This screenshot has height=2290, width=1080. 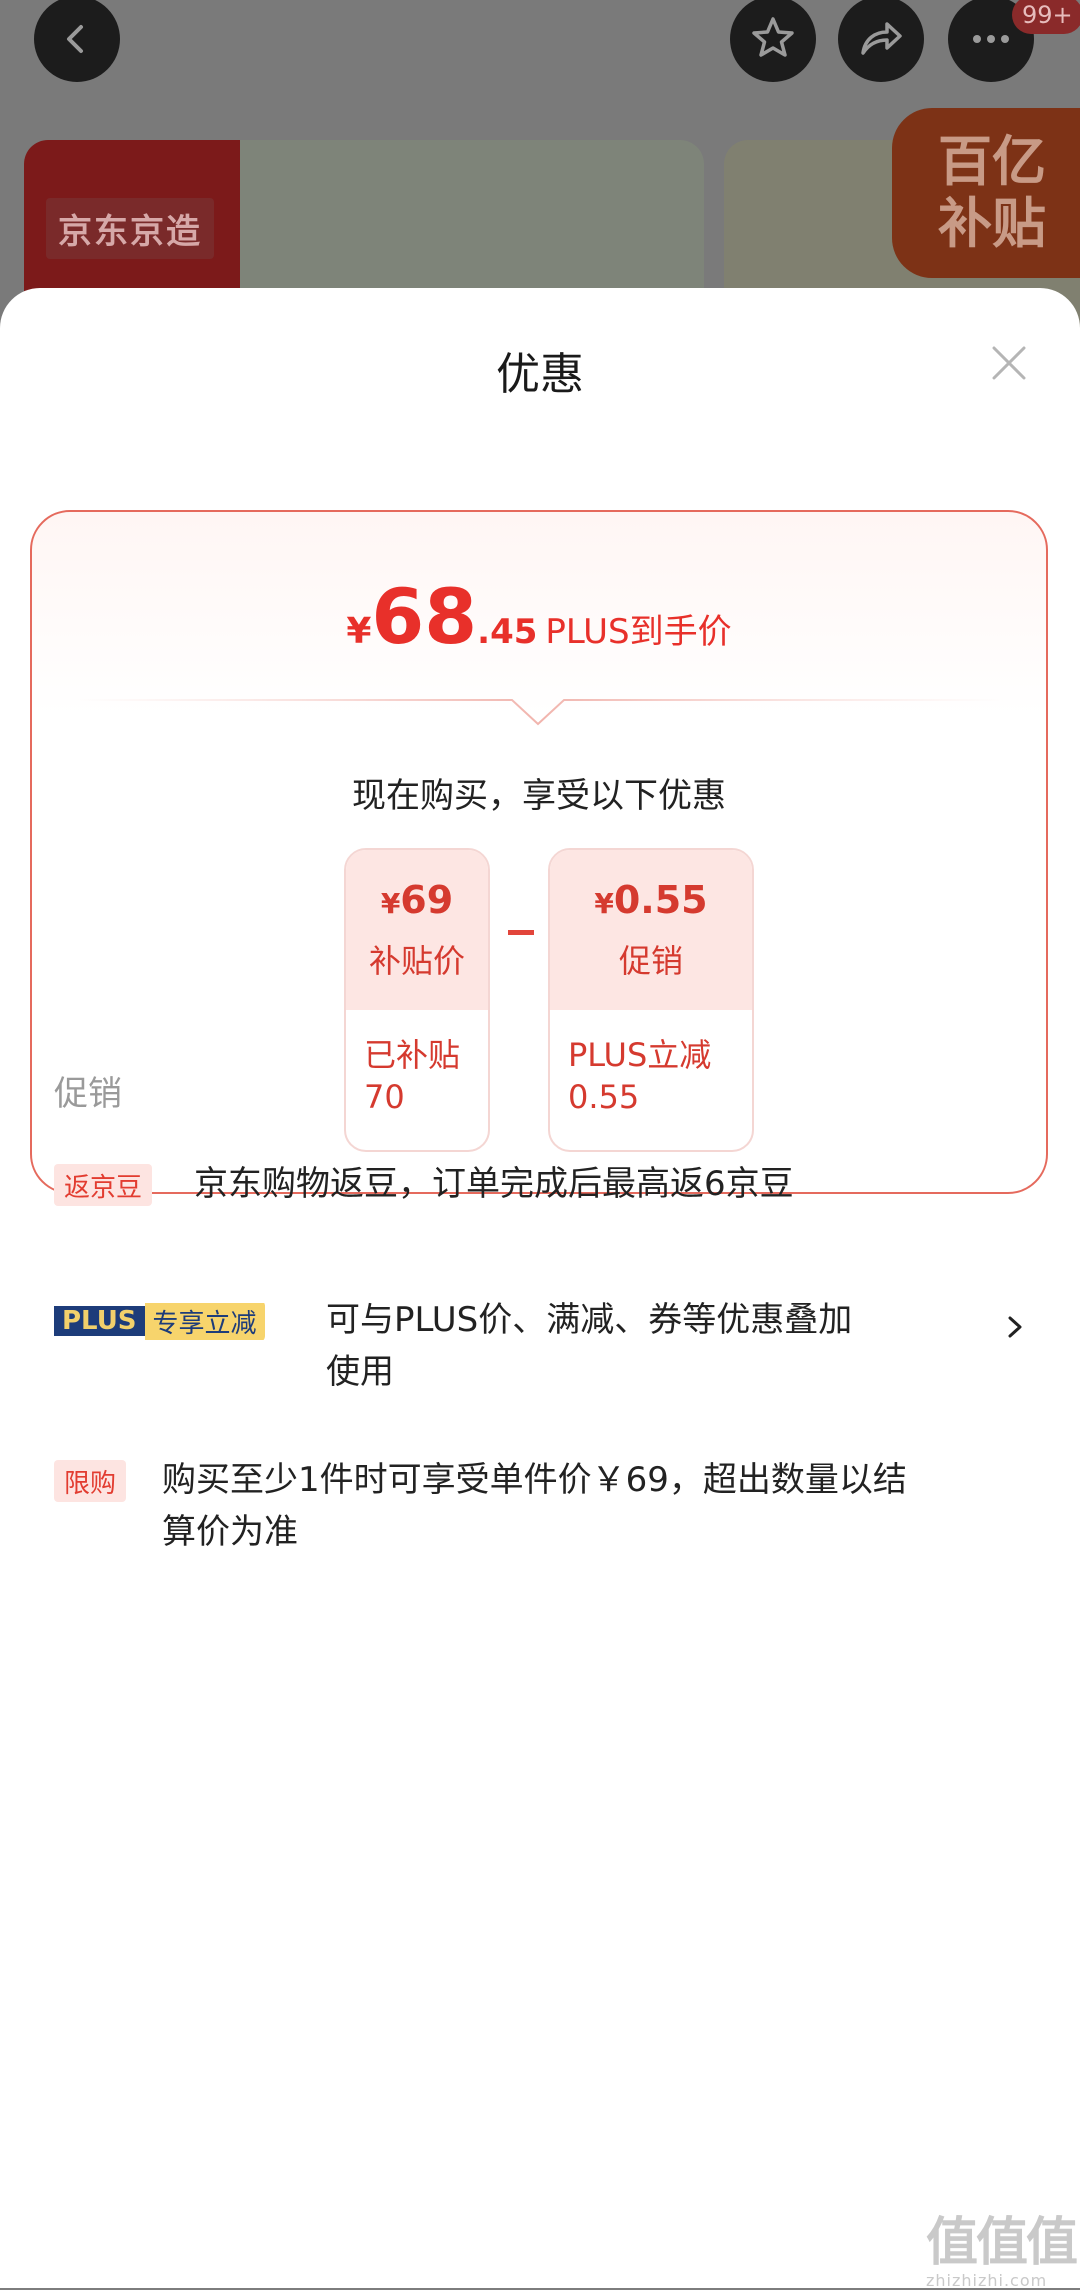 What do you see at coordinates (992, 161) in the screenshot?
I see `subsidy-badge-line1: 百亿` at bounding box center [992, 161].